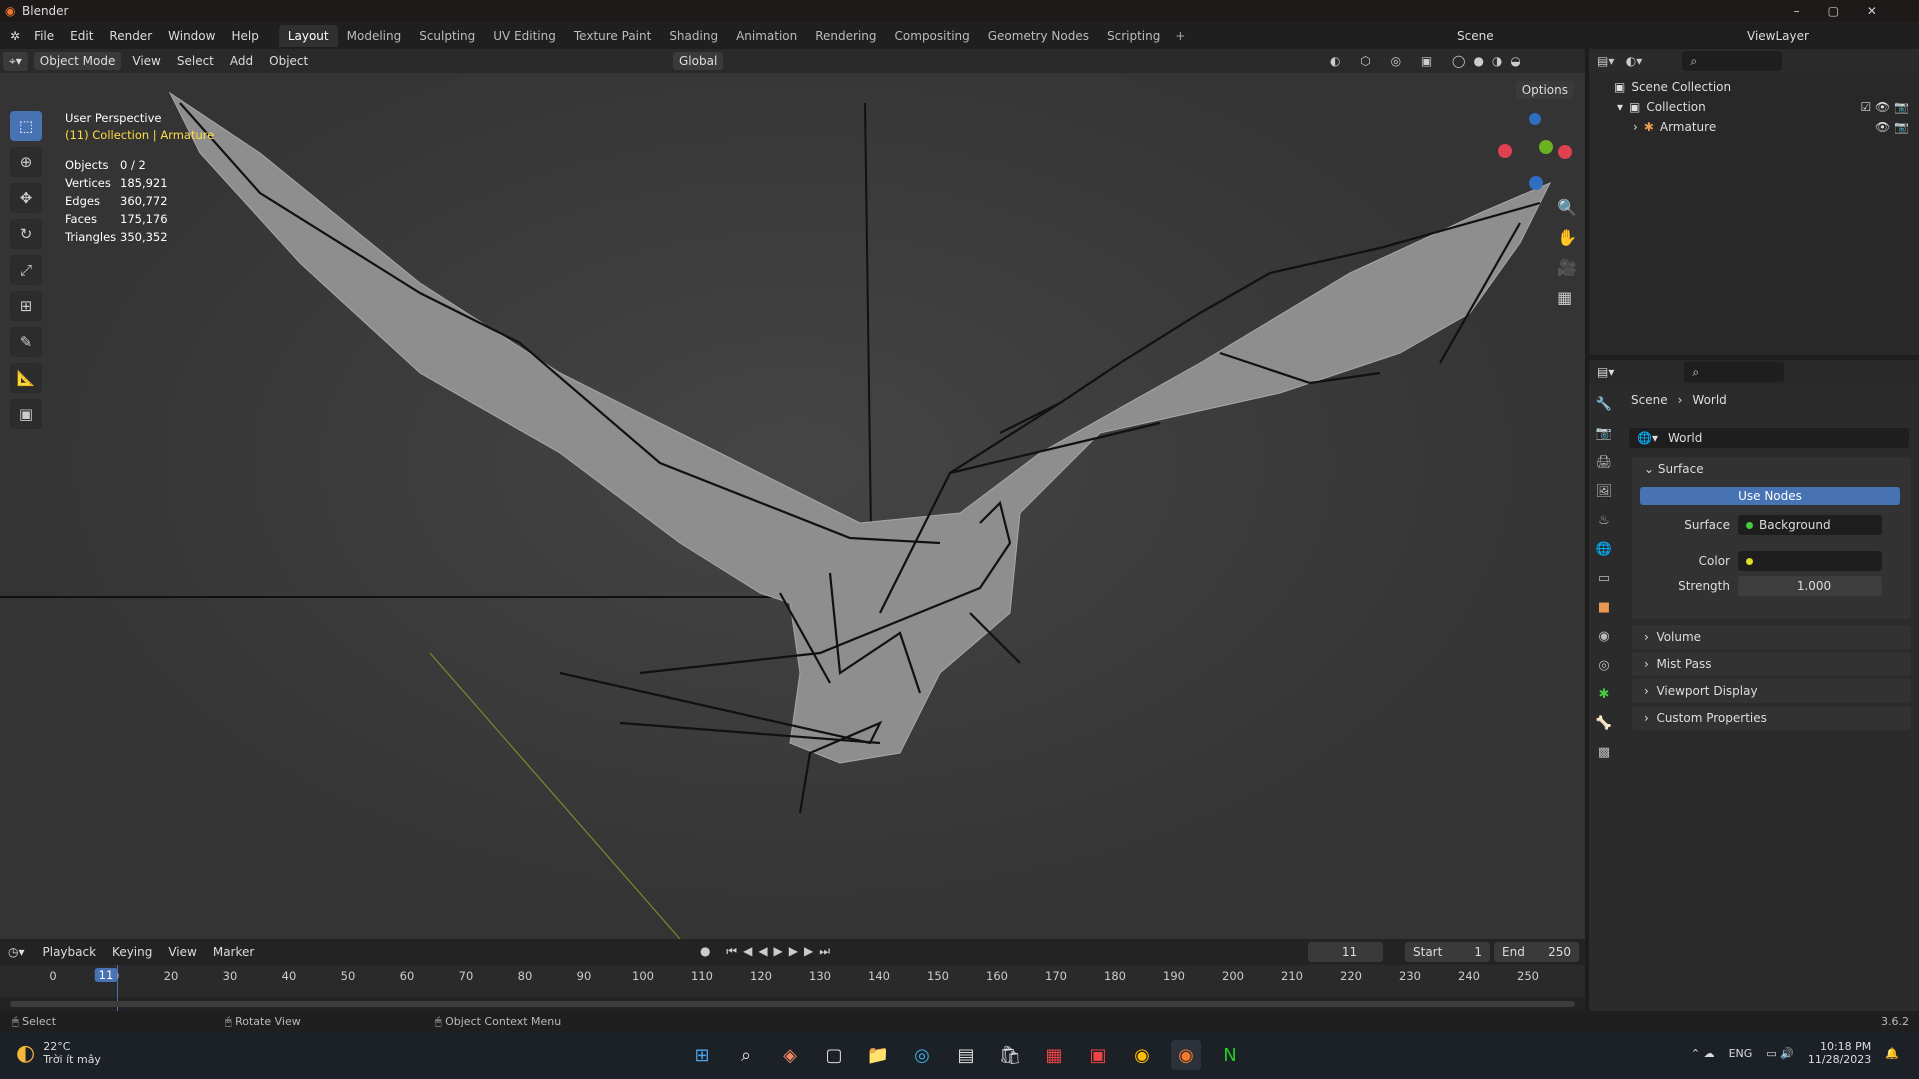  Describe the element at coordinates (26, 342) in the screenshot. I see `annotate-tool: ✎` at that location.